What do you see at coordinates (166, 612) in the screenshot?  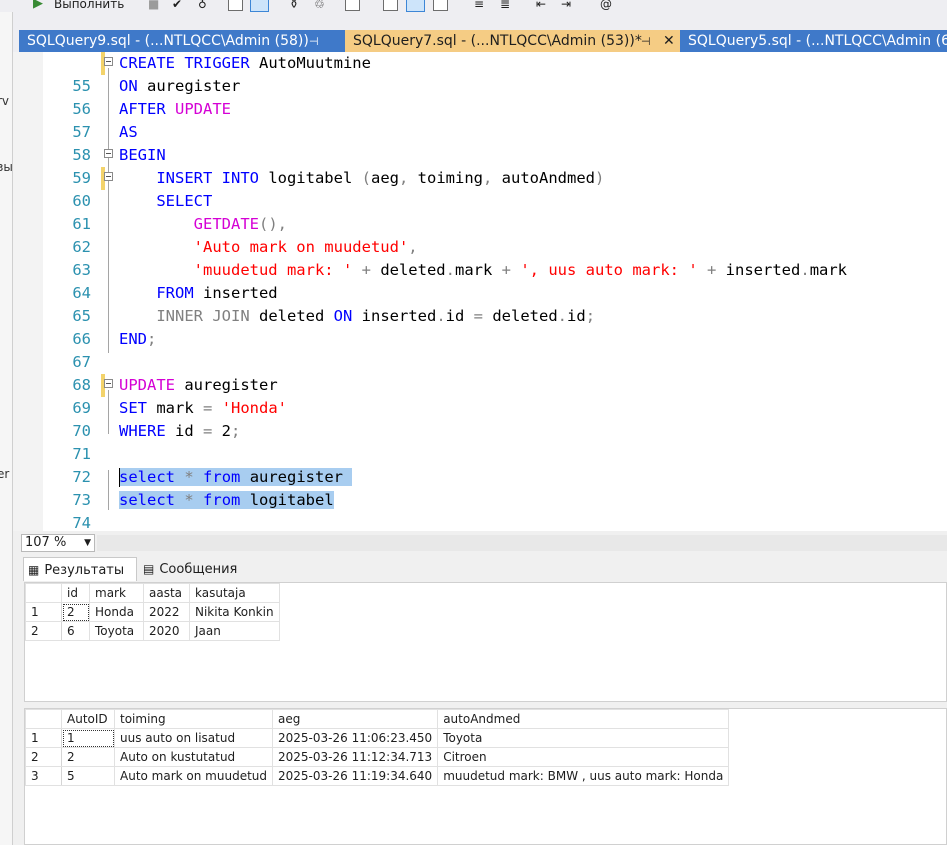 I see `table-cell: 2022` at bounding box center [166, 612].